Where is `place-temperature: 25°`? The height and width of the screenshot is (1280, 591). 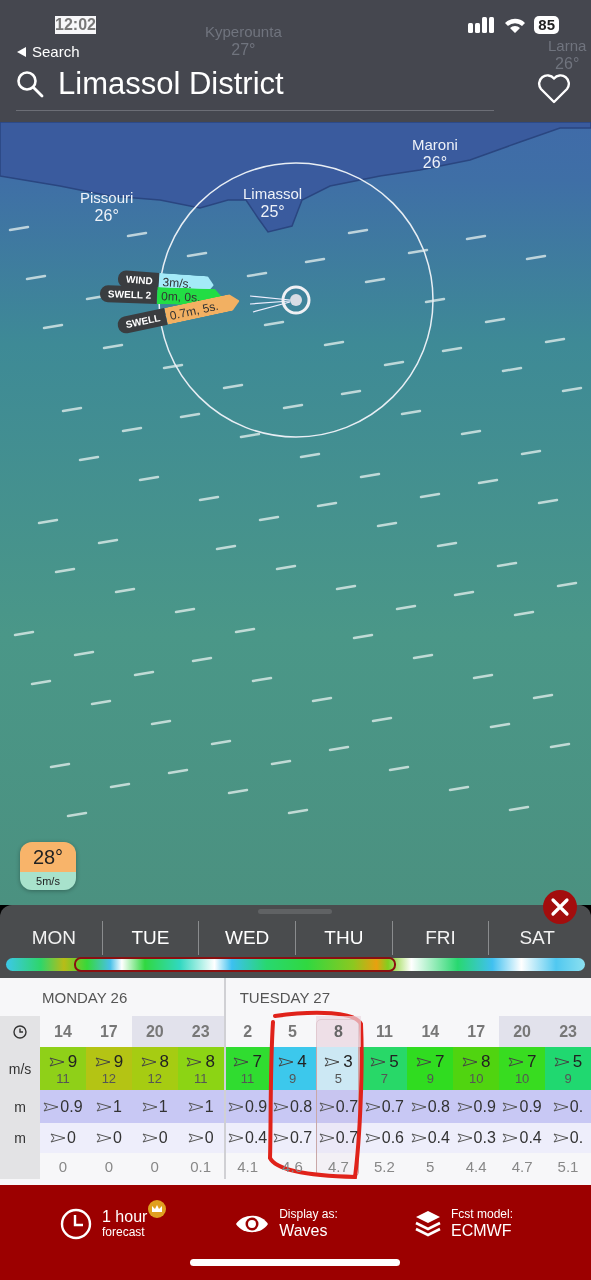 place-temperature: 25° is located at coordinates (272, 211).